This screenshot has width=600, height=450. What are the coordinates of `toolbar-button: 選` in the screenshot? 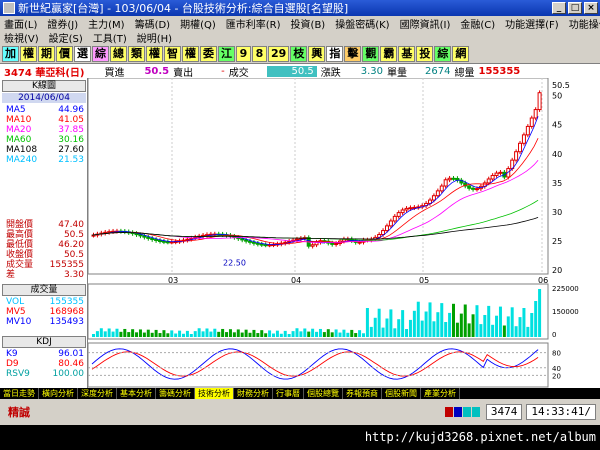 It's located at (82, 53).